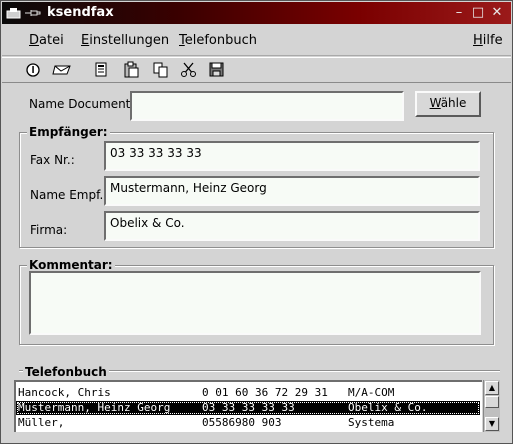 The height and width of the screenshot is (444, 513). What do you see at coordinates (49, 230) in the screenshot?
I see `company-label: Firma:` at bounding box center [49, 230].